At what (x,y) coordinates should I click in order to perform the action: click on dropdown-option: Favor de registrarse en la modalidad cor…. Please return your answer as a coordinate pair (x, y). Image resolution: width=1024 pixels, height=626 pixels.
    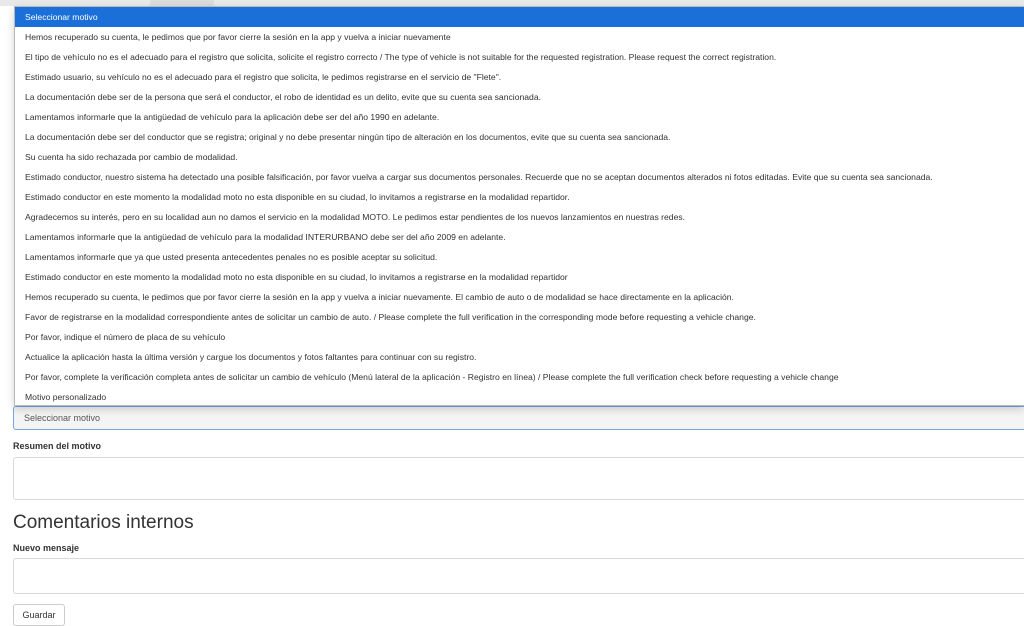
    Looking at the image, I should click on (519, 317).